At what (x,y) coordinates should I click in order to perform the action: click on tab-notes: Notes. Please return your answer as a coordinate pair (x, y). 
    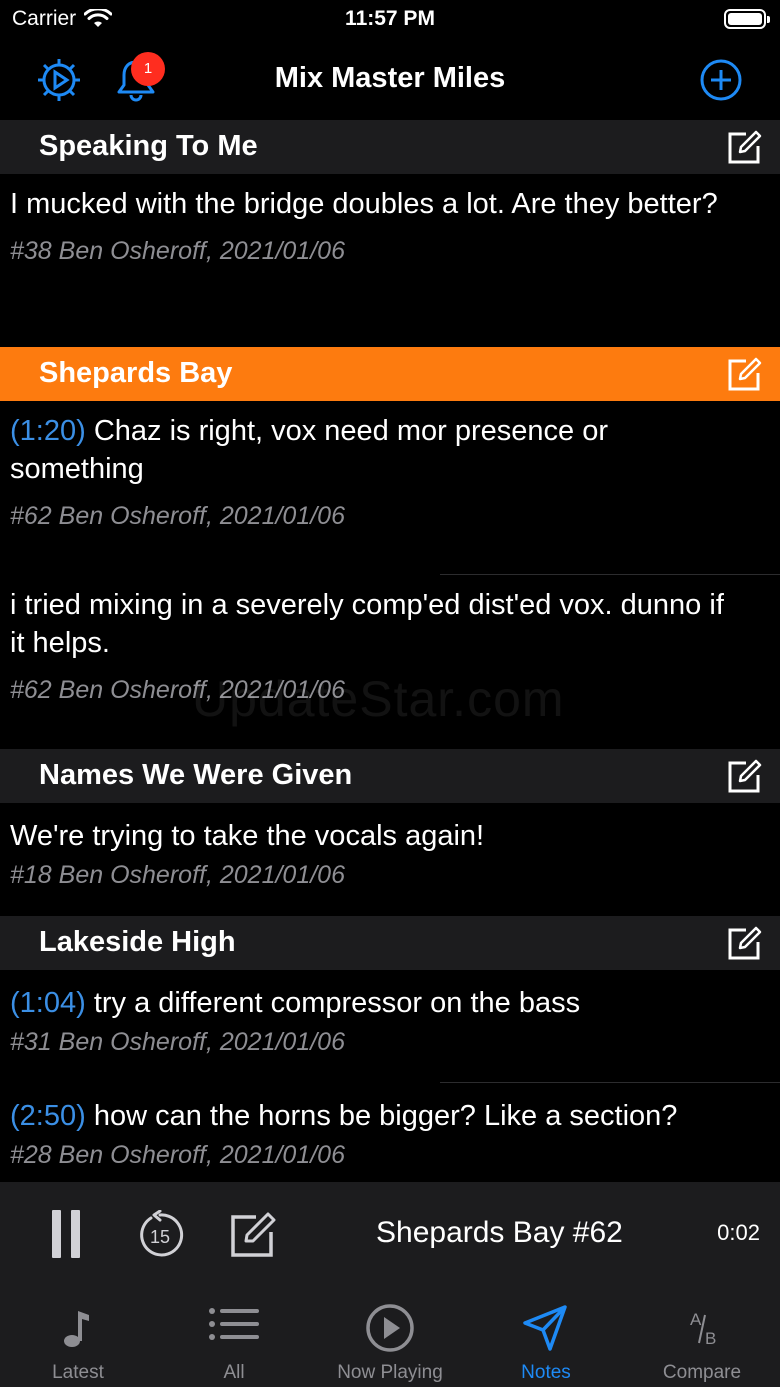
    Looking at the image, I should click on (546, 1337).